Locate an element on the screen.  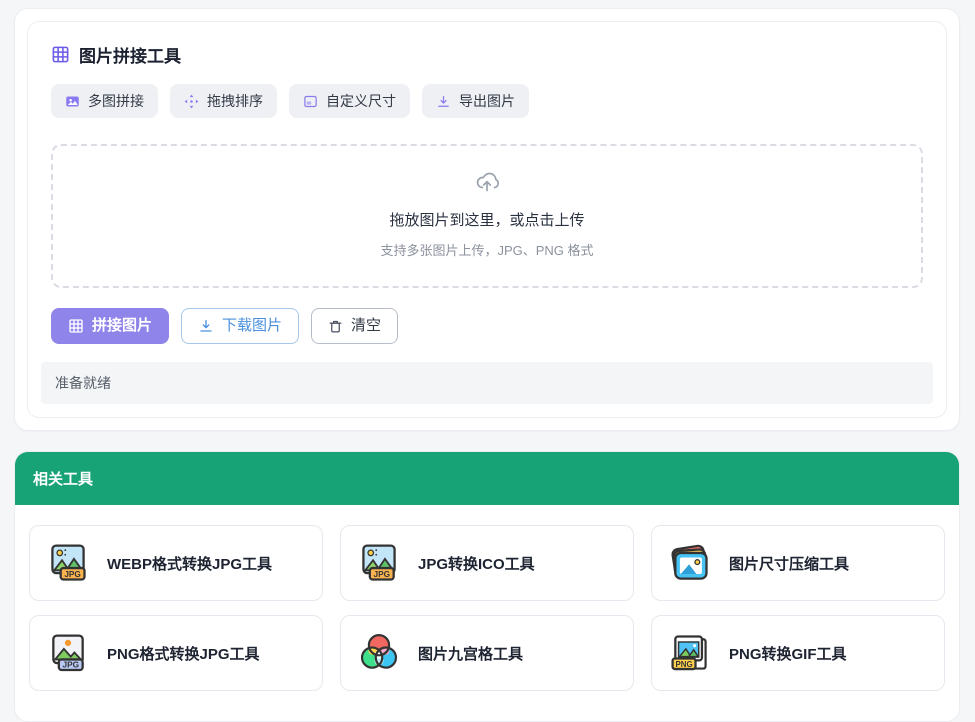
related-tool-png-to-gif: PNG PNG转换GIF工具 is located at coordinates (798, 653).